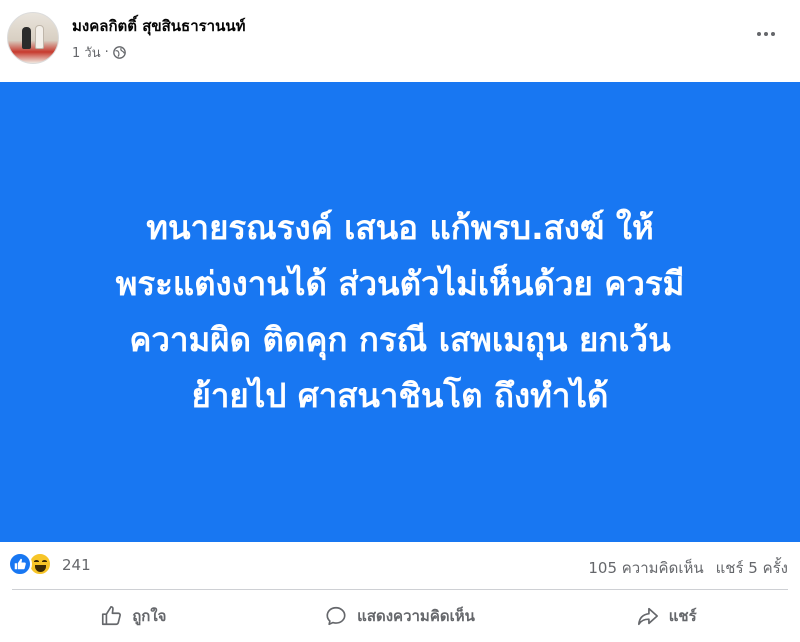 The image size is (800, 642). Describe the element at coordinates (33, 38) in the screenshot. I see `avatar` at that location.